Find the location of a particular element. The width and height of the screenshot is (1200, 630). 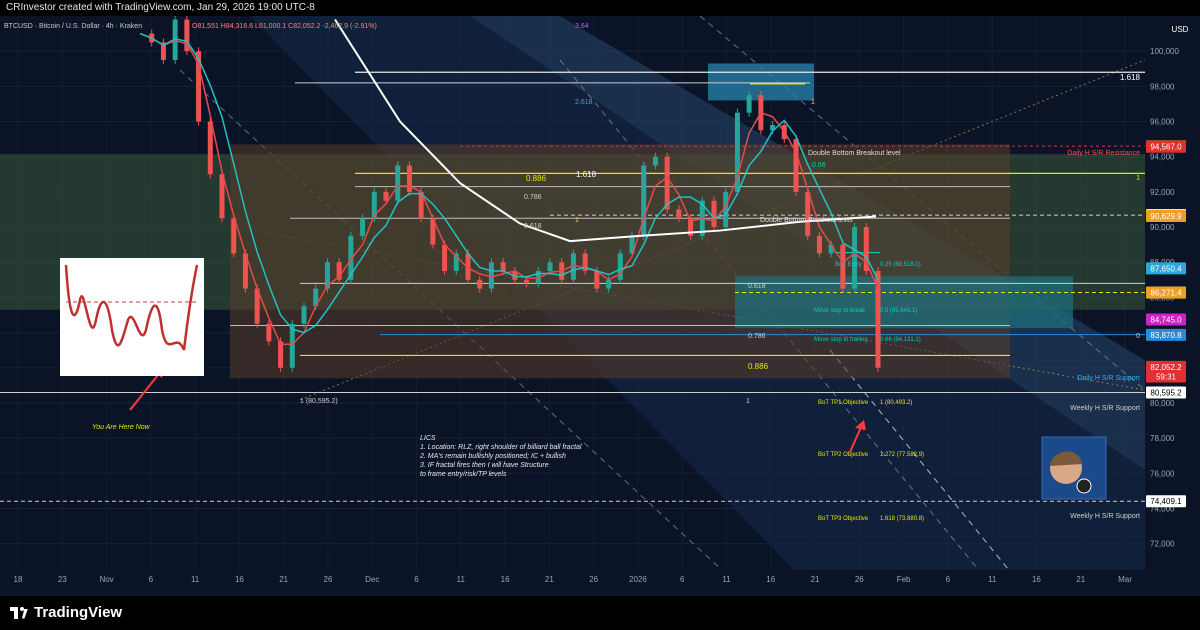

annotation-fib-top: 1.618 is located at coordinates (1130, 77).